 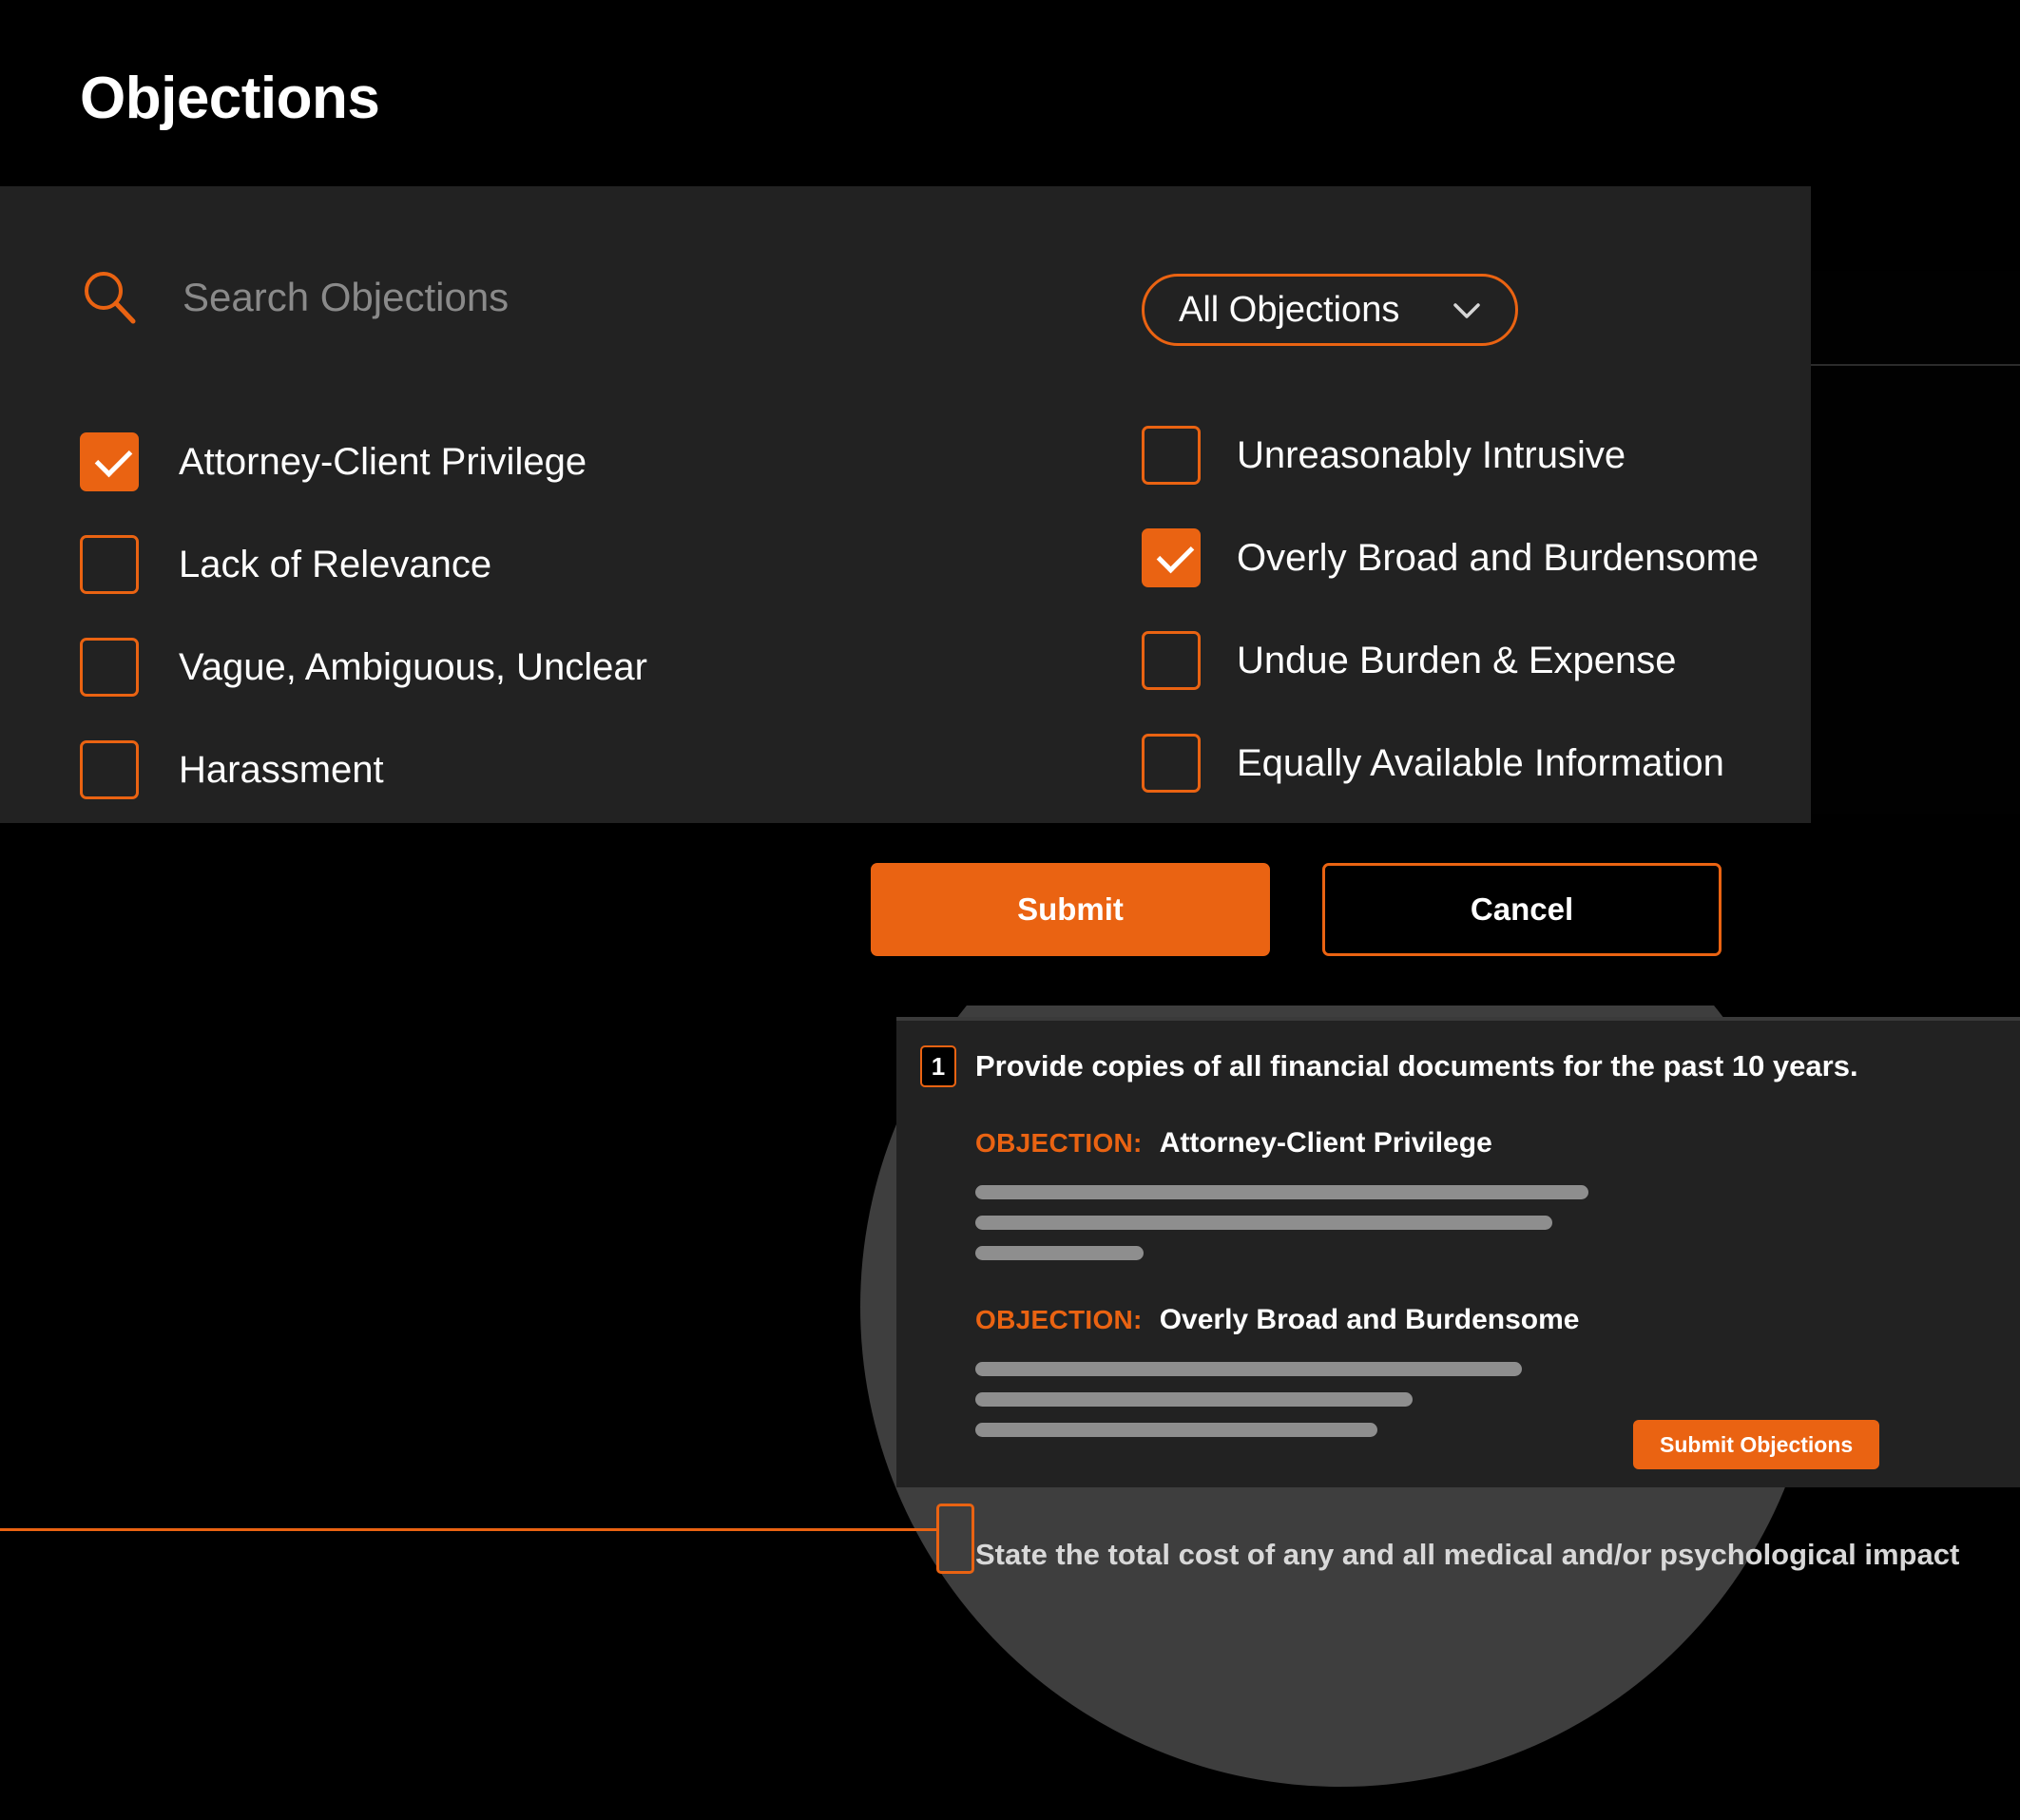 I want to click on objection-entry: OBJECTION: Attorney-Client Privilege, so click(x=1281, y=1201).